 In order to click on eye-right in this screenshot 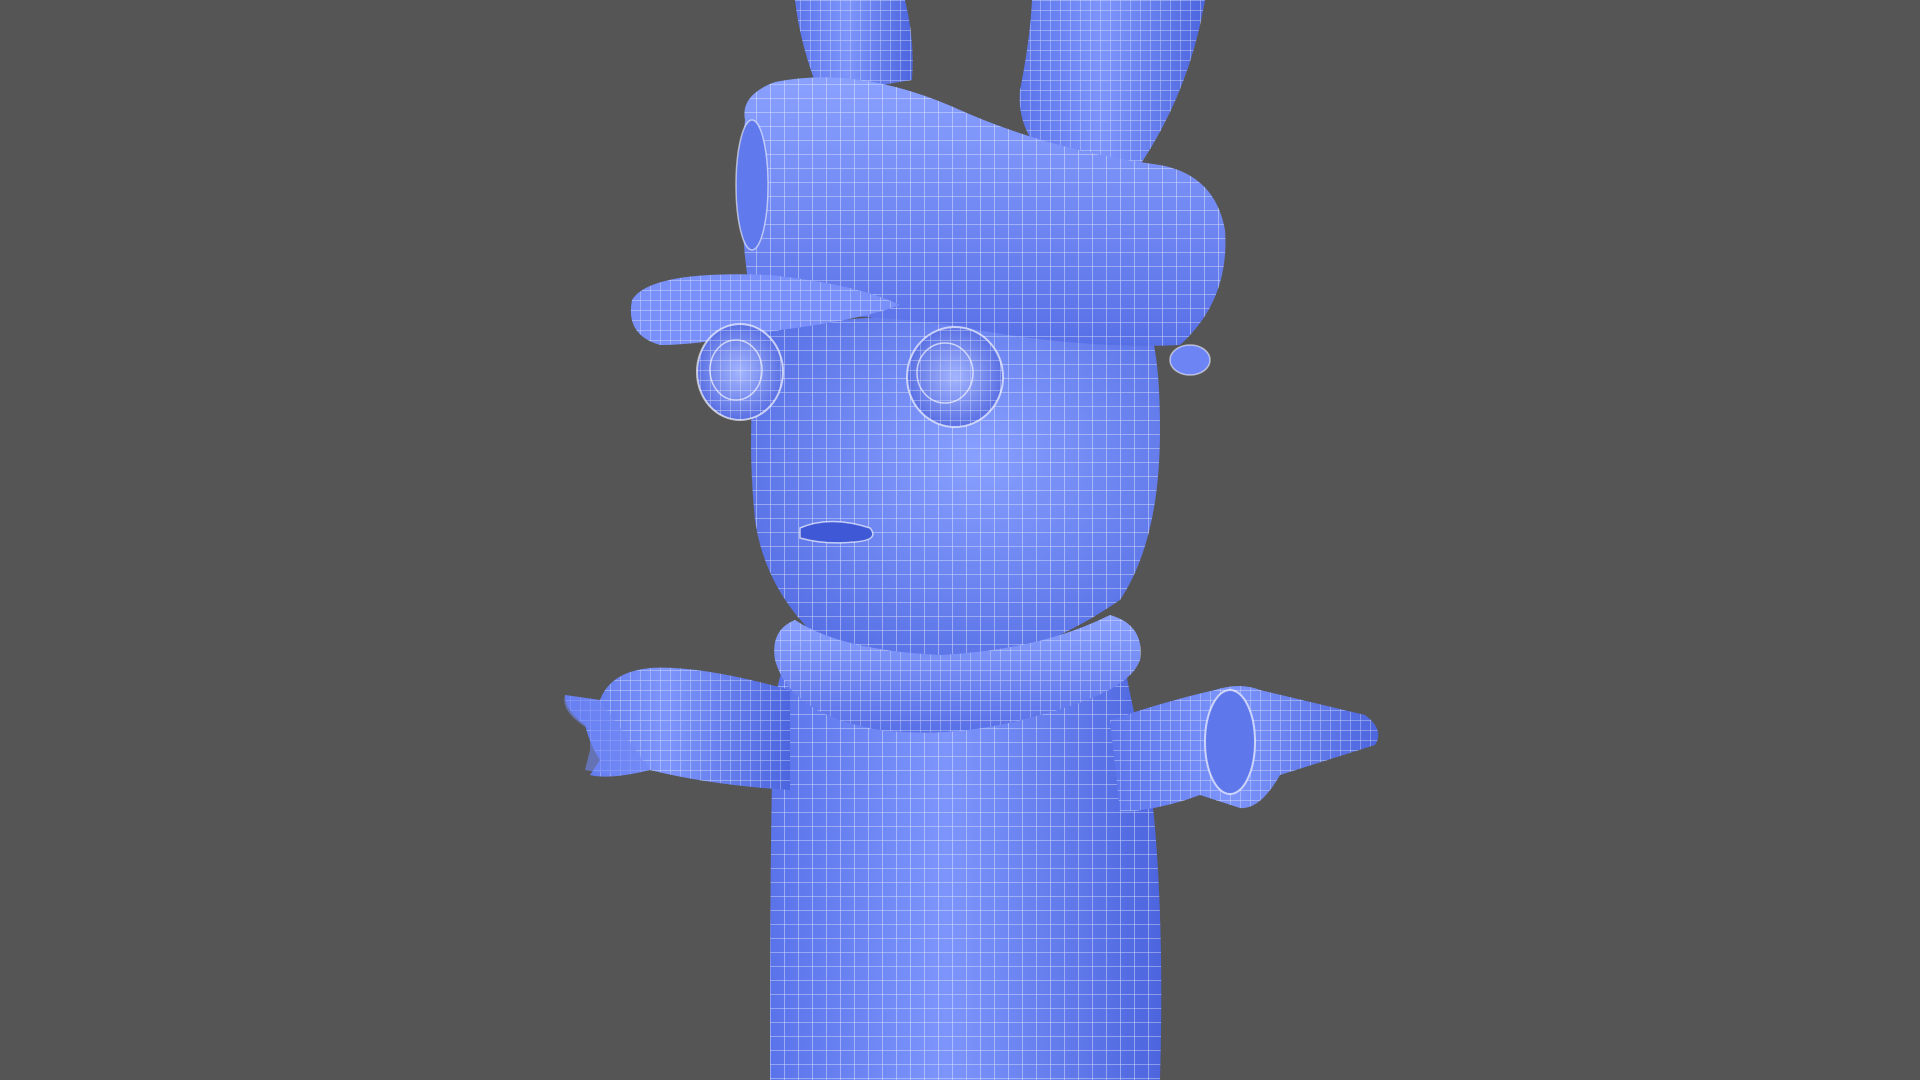, I will do `click(955, 377)`.